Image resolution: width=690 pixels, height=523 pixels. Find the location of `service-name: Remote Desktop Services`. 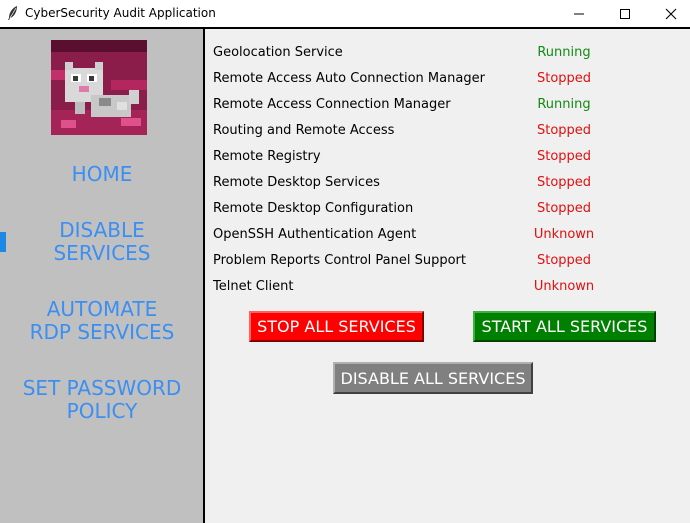

service-name: Remote Desktop Services is located at coordinates (296, 182).